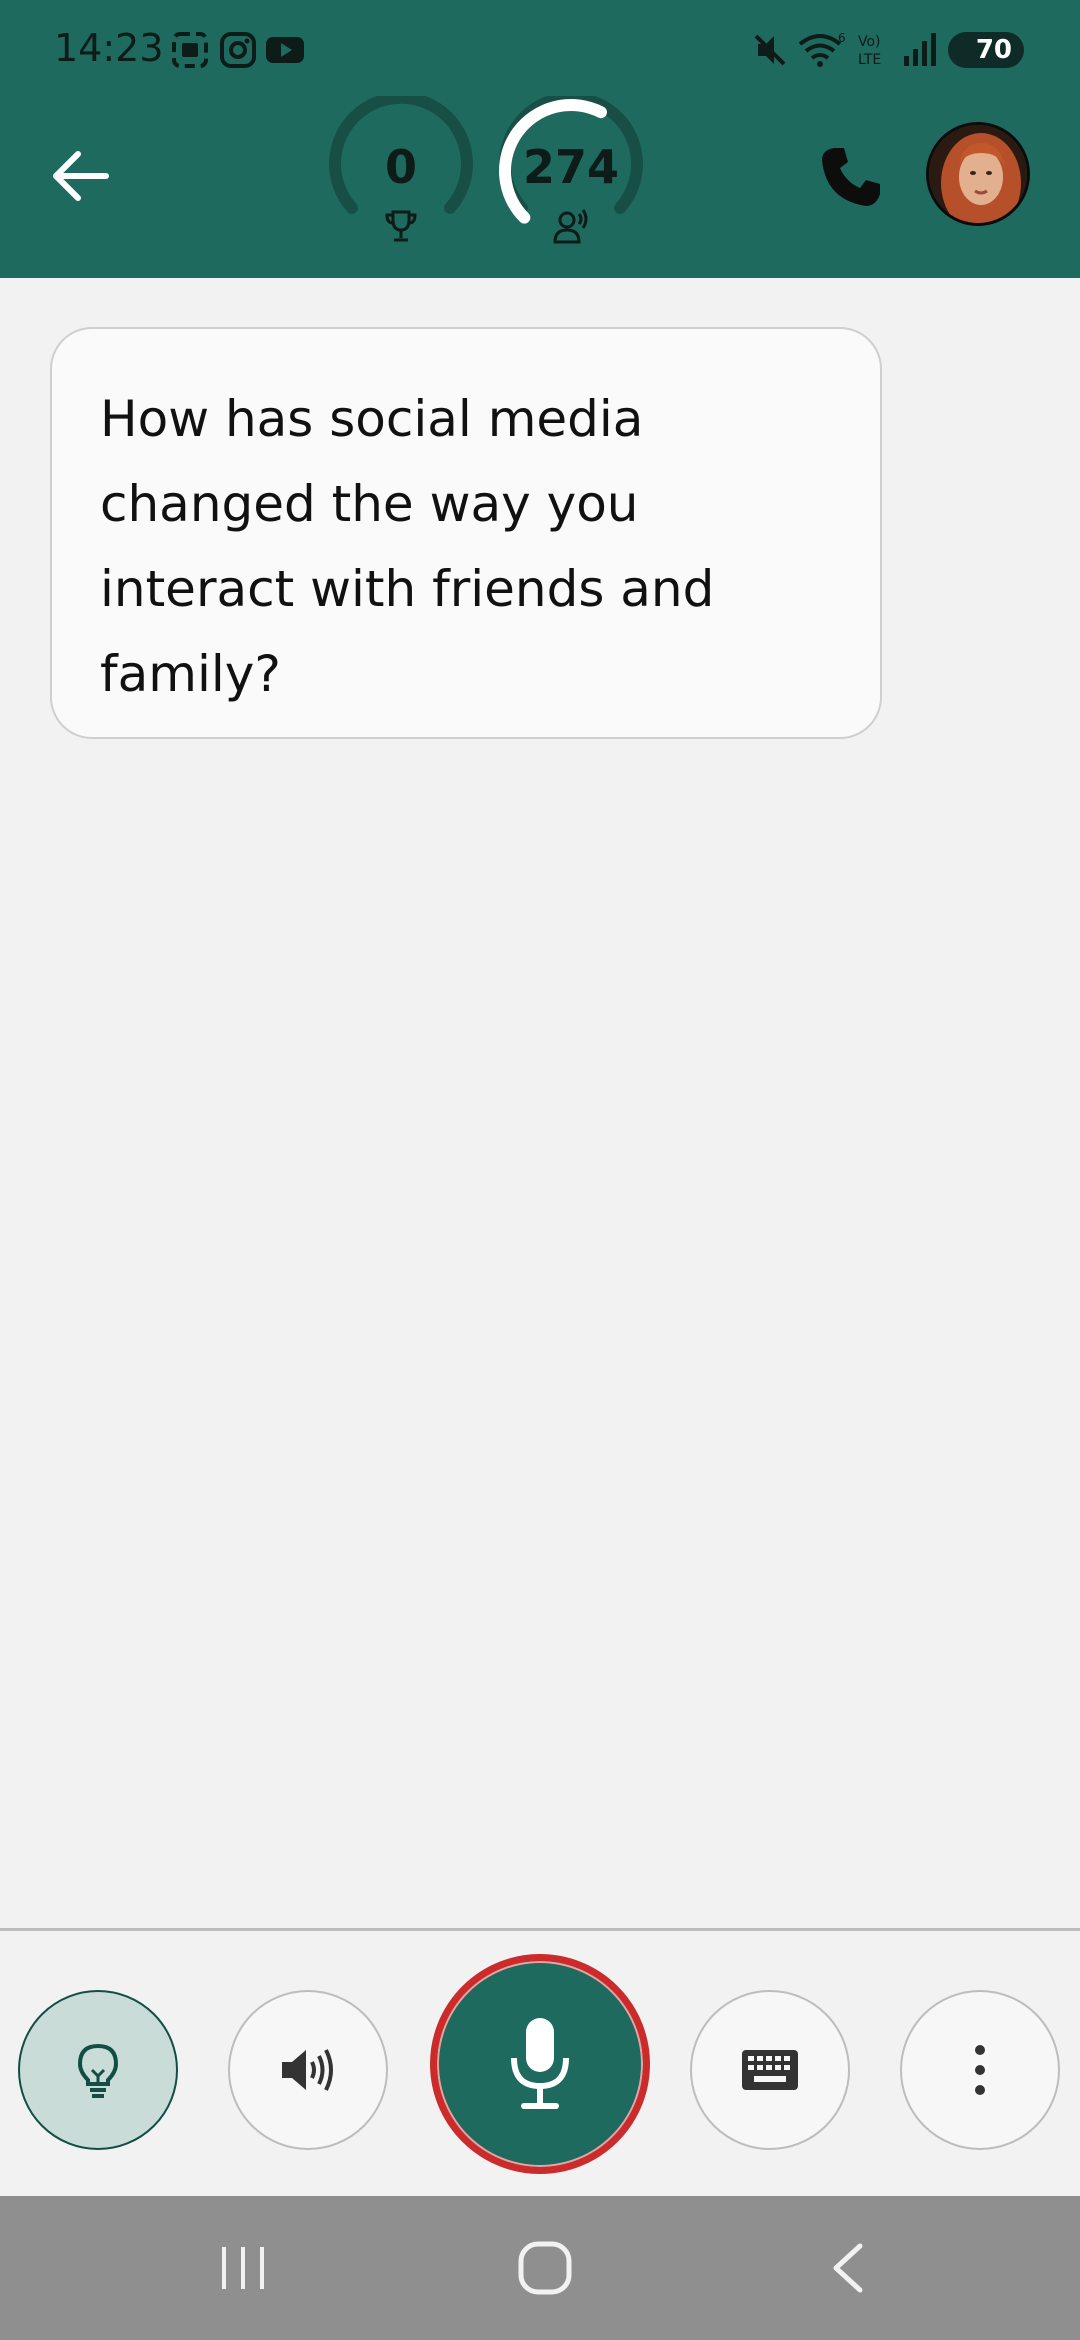 This screenshot has width=1080, height=2340. Describe the element at coordinates (920, 49) in the screenshot. I see `signal-icon` at that location.